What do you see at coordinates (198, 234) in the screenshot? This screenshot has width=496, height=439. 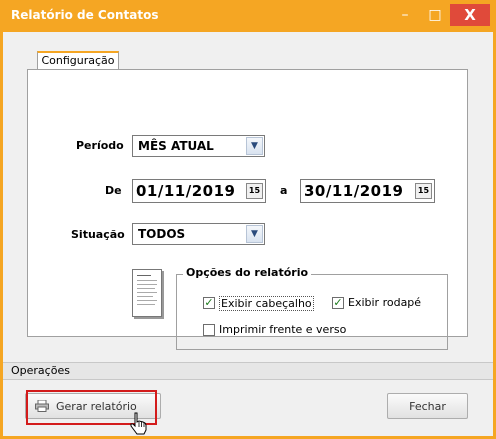 I see `situacao-select: TODOS ▼` at bounding box center [198, 234].